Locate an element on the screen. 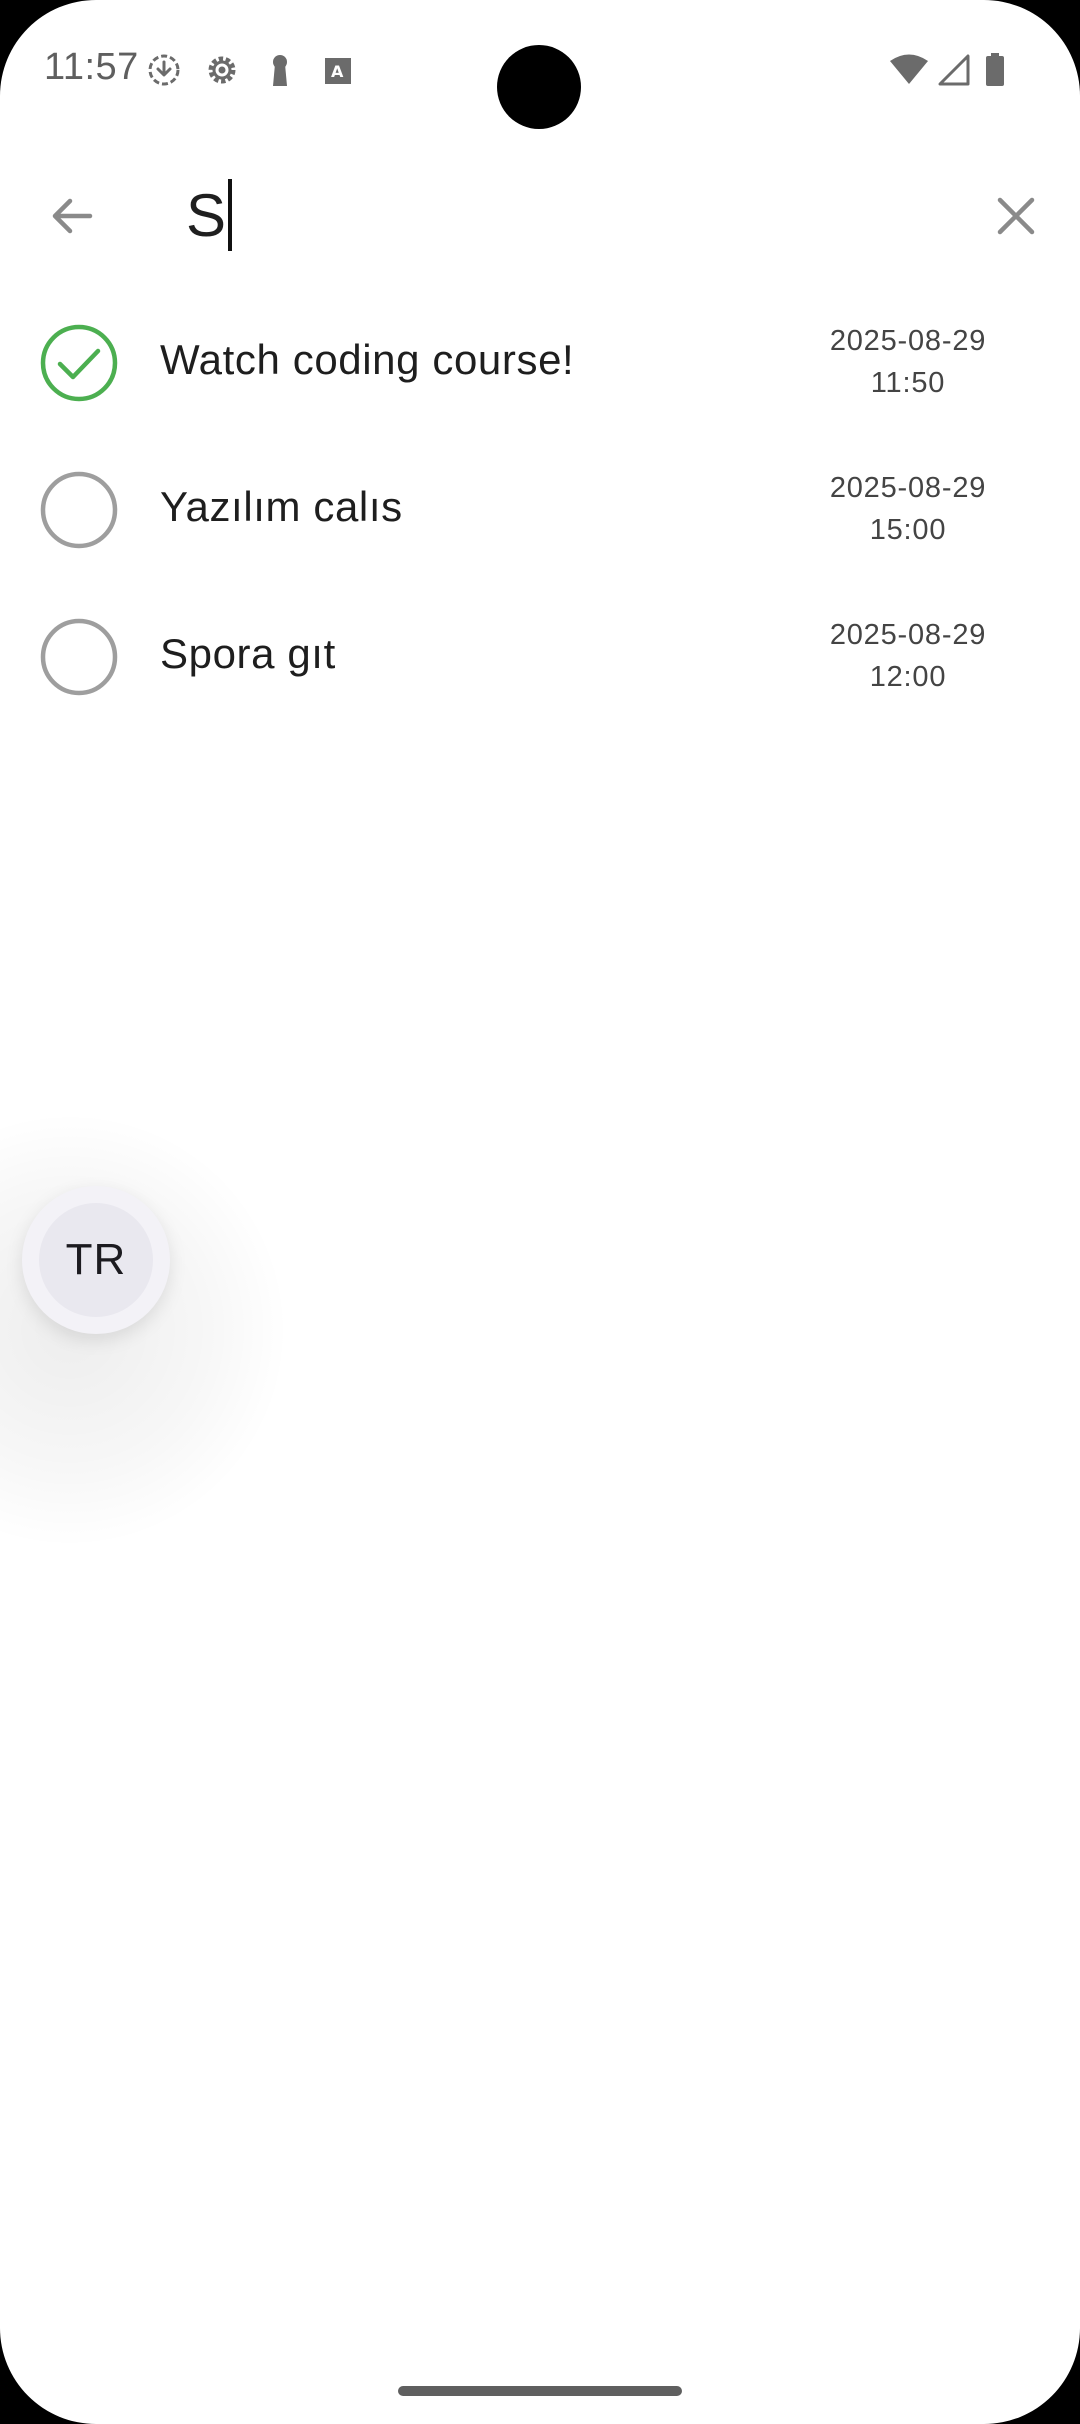 The image size is (1080, 2424). task-time: 11:50 is located at coordinates (908, 383).